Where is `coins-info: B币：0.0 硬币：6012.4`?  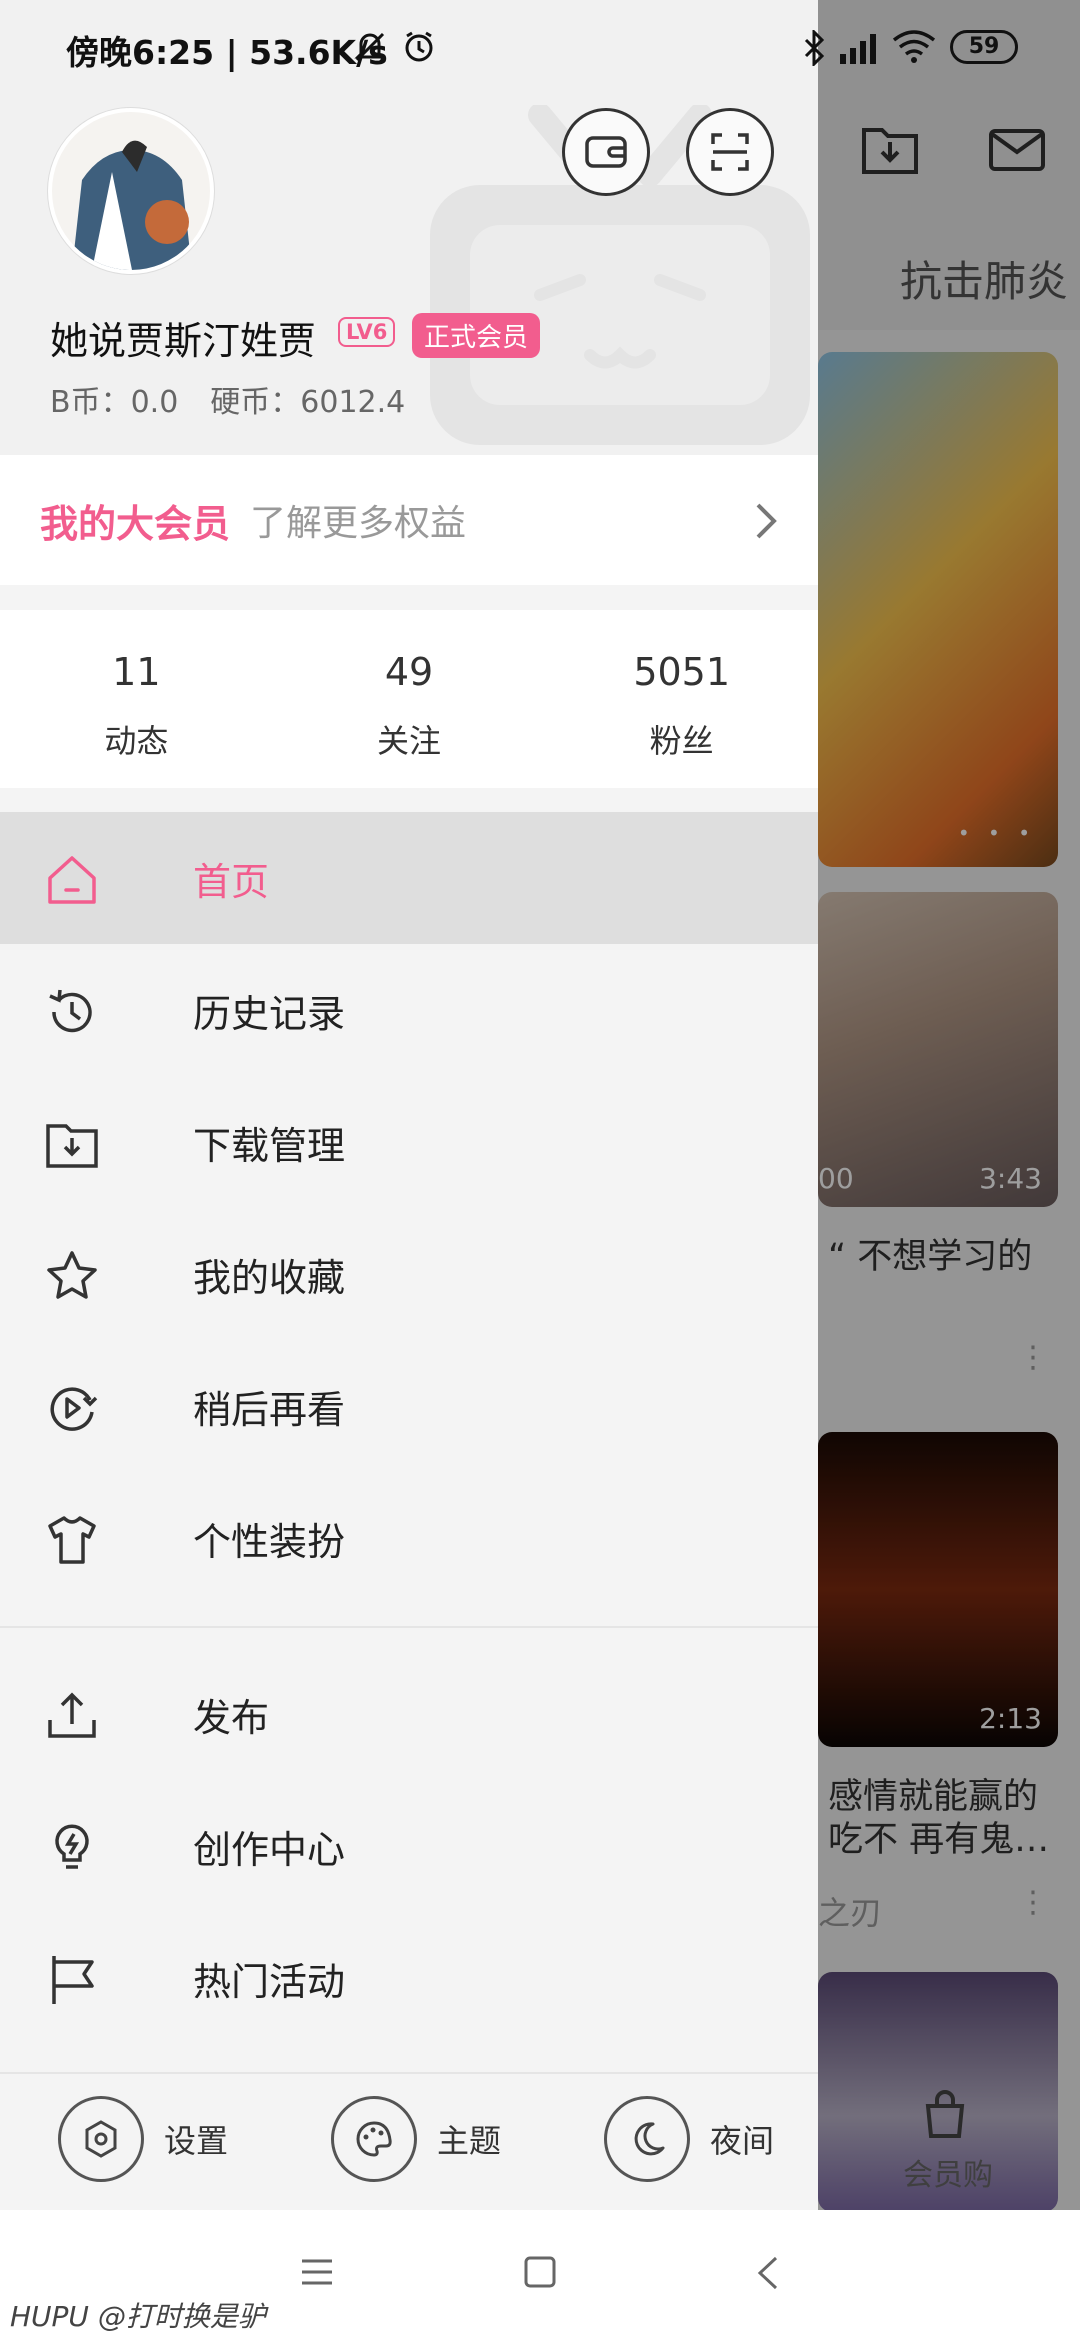
coins-info: B币：0.0 硬币：6012.4 is located at coordinates (227, 399).